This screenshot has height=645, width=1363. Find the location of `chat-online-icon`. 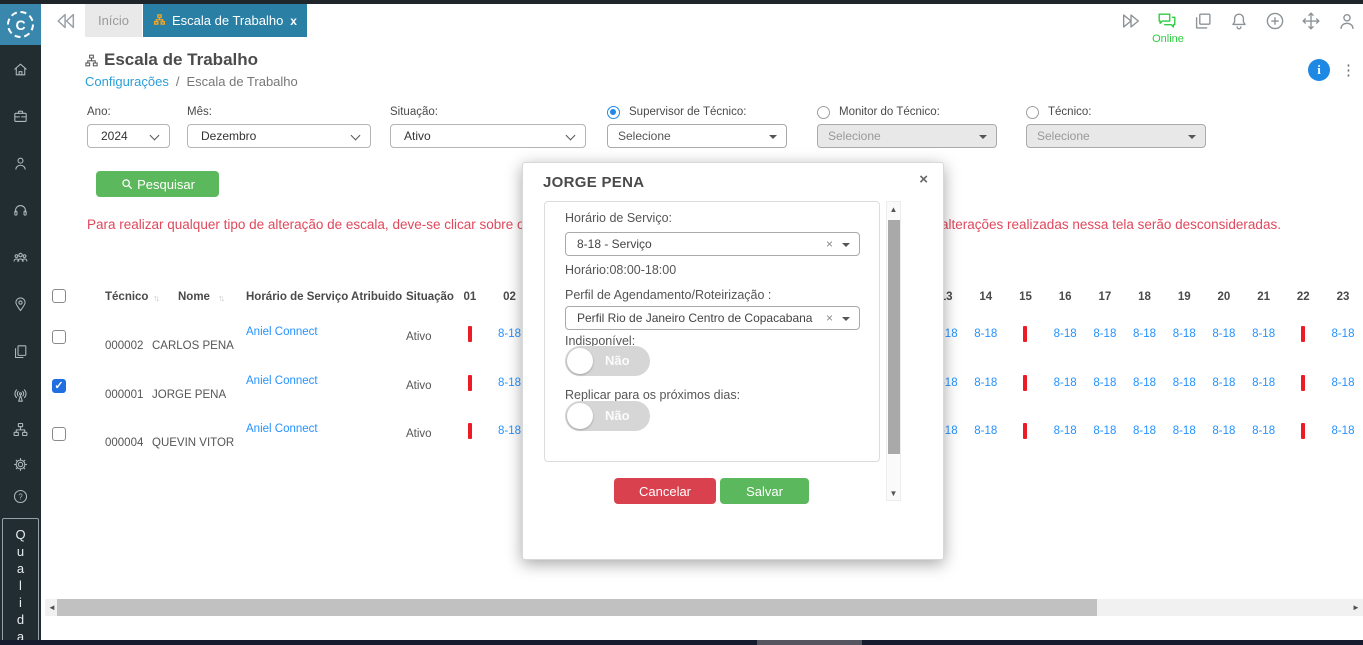

chat-online-icon is located at coordinates (1167, 21).